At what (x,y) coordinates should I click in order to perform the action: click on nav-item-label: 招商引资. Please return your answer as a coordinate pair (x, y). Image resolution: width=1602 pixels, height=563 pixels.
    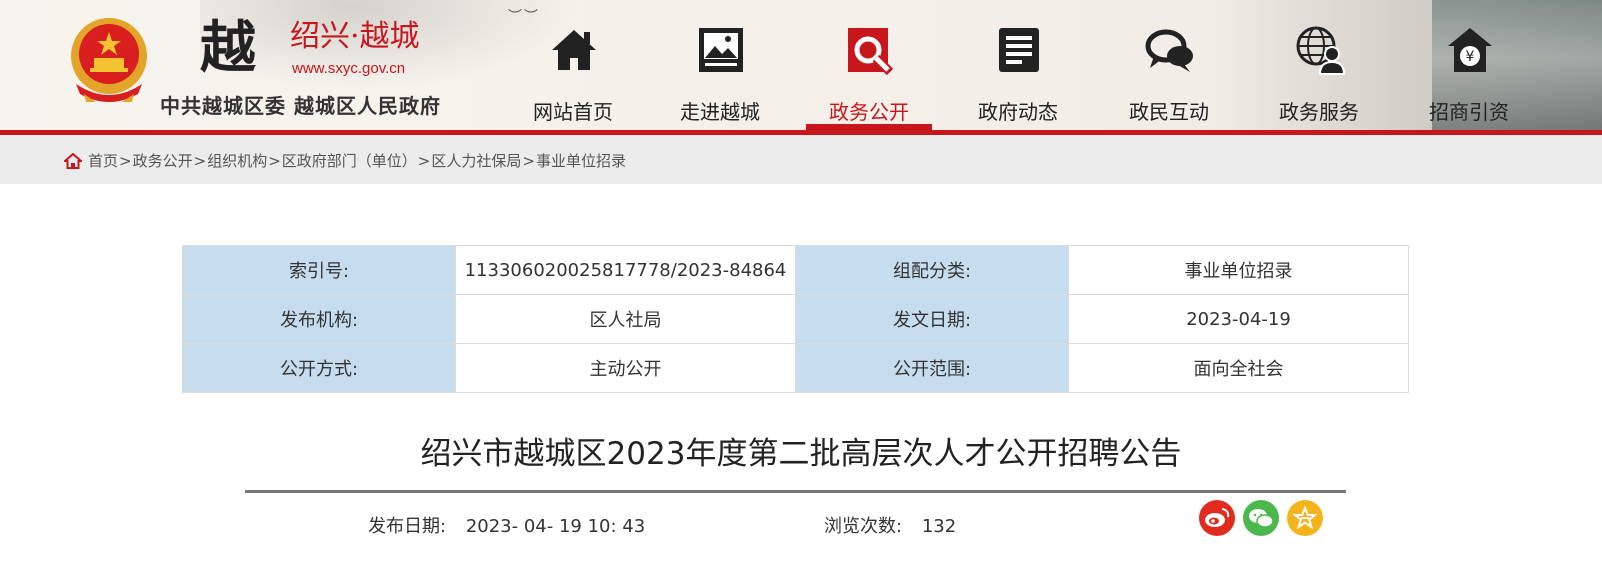
    Looking at the image, I should click on (1469, 112).